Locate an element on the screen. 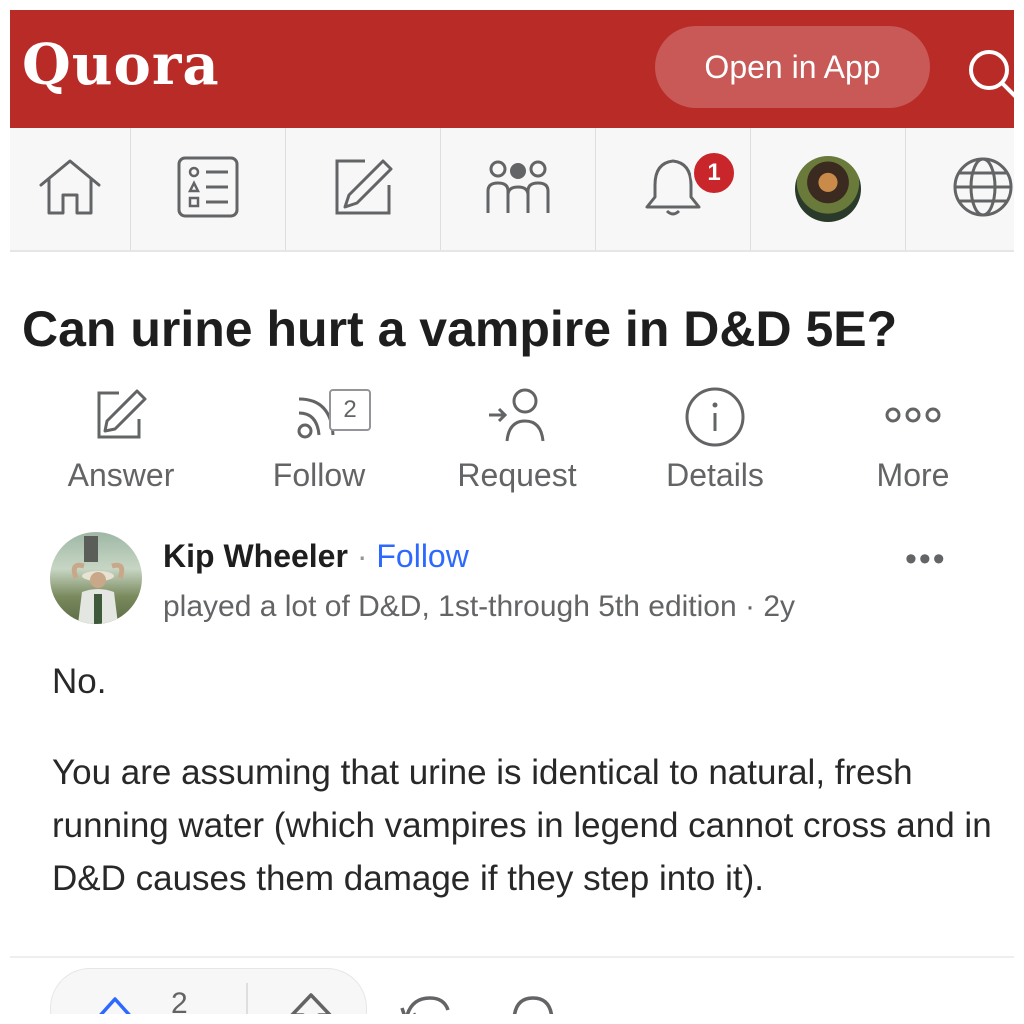  feed-list-icon is located at coordinates (208, 189).